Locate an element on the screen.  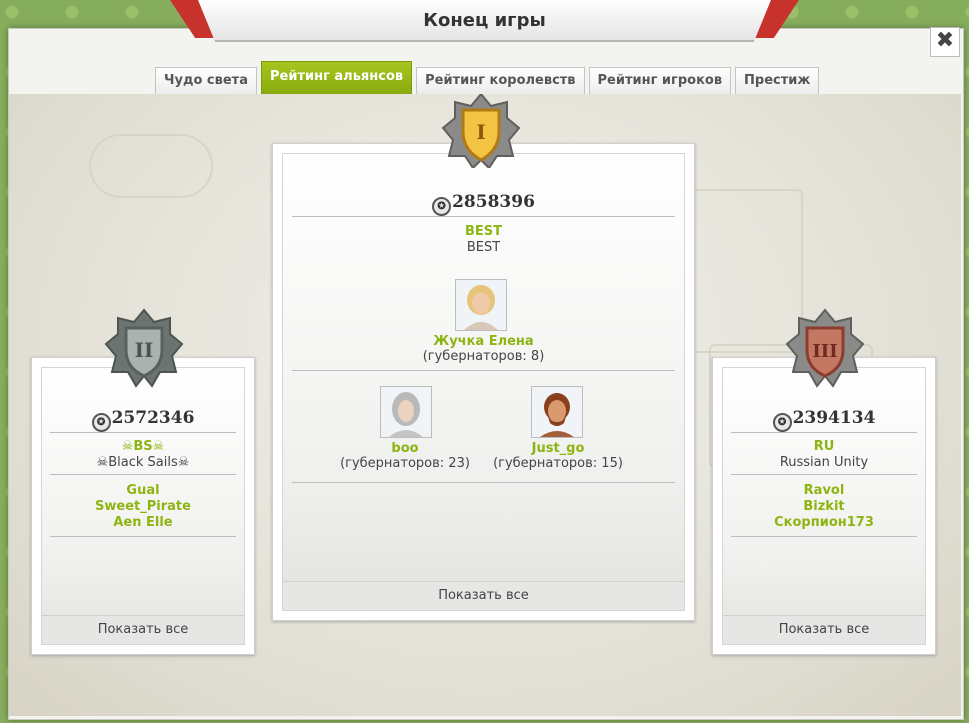
background-cloud is located at coordinates (151, 166).